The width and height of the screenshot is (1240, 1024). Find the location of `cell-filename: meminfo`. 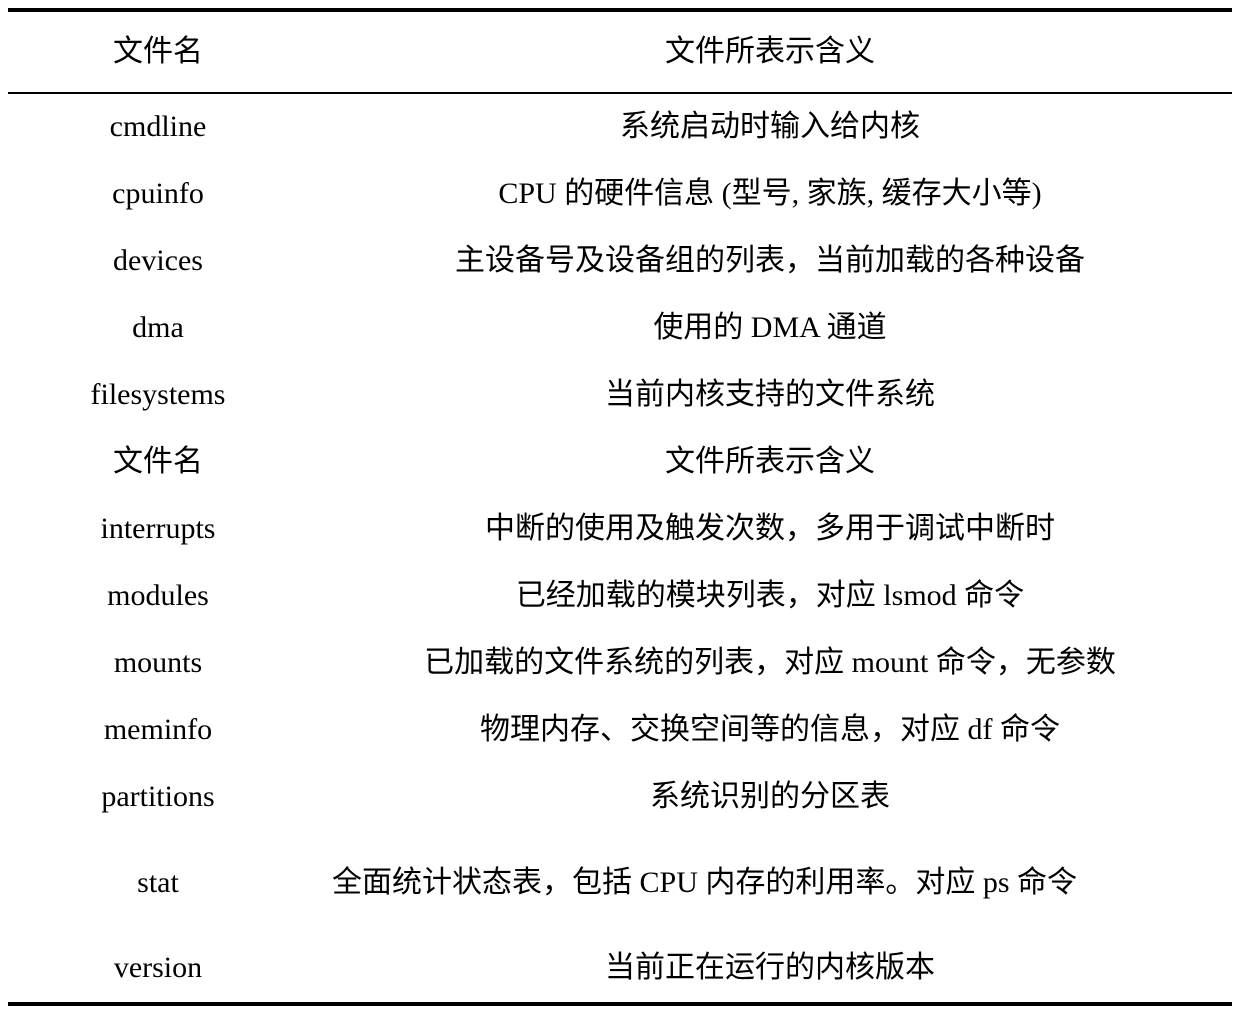

cell-filename: meminfo is located at coordinates (158, 730).